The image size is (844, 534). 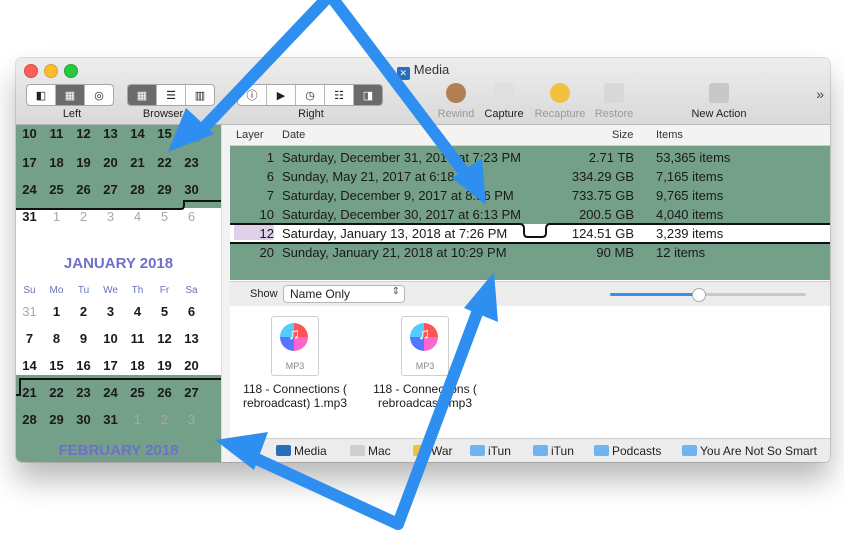 What do you see at coordinates (708, 295) in the screenshot?
I see `size-slider` at bounding box center [708, 295].